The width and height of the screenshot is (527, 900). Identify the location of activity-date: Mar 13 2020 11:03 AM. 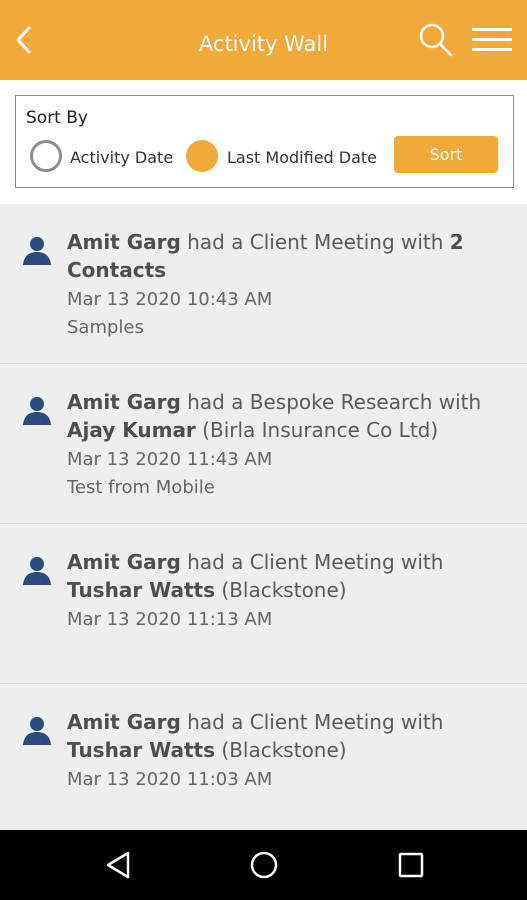
(170, 779).